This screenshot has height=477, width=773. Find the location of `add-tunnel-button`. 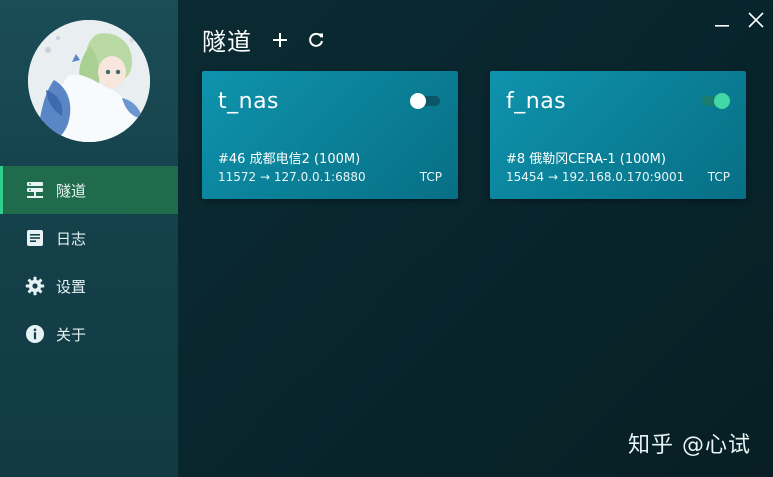

add-tunnel-button is located at coordinates (280, 40).